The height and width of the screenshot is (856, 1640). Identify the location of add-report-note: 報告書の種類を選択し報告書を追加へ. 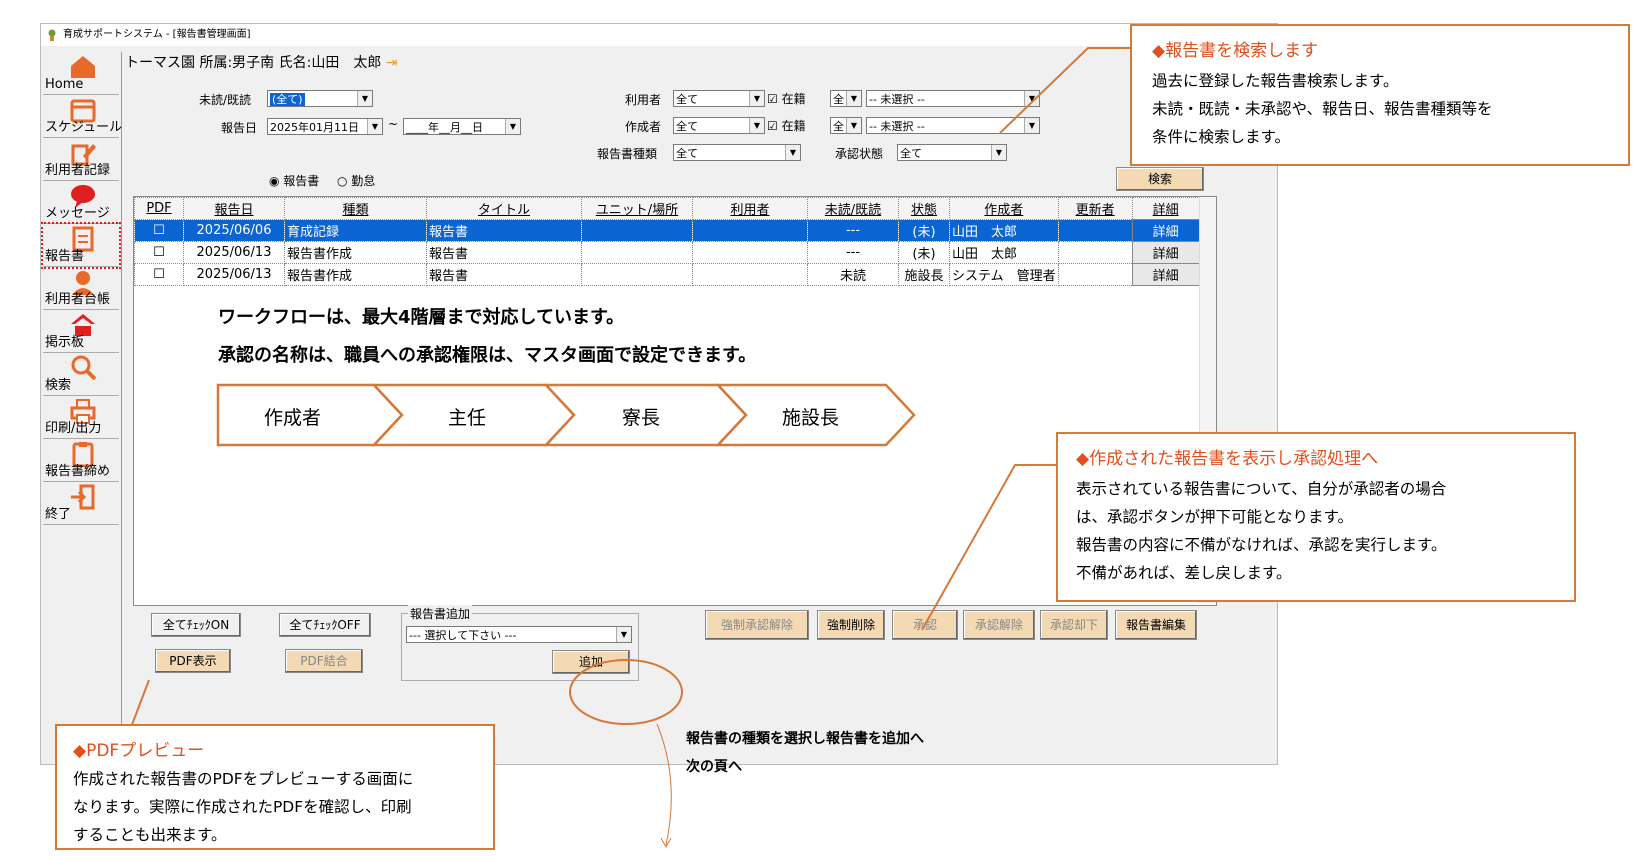
(805, 739).